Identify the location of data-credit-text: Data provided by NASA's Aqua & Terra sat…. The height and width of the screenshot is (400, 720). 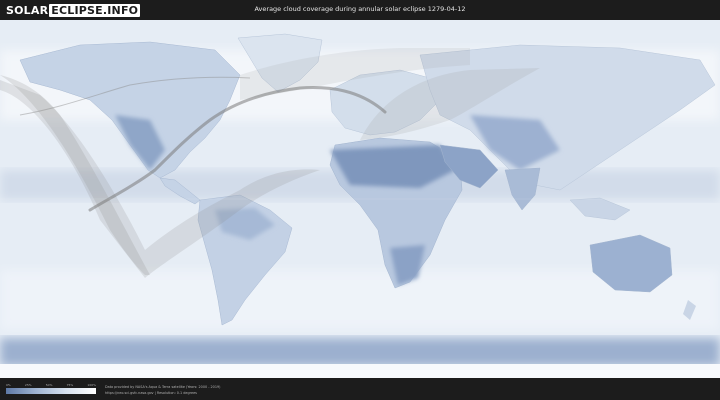
(163, 387).